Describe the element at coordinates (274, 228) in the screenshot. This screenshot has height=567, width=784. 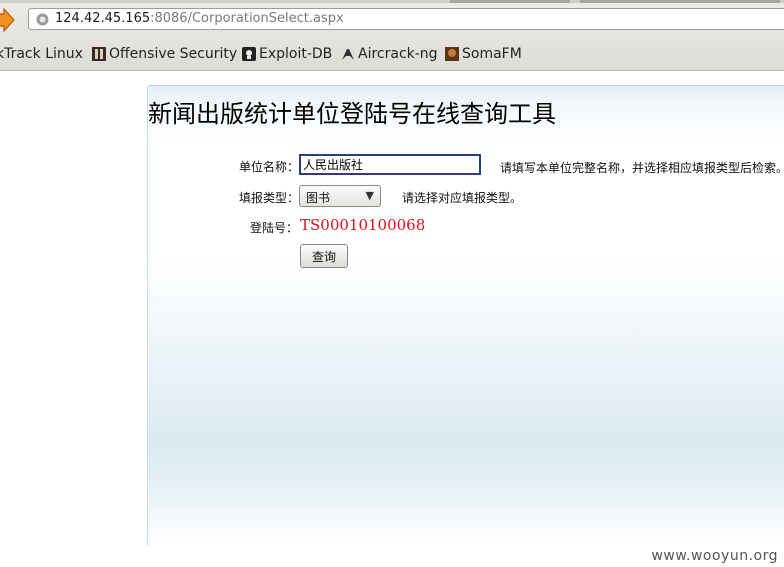
I see `login-number-label: 登陆号：` at that location.